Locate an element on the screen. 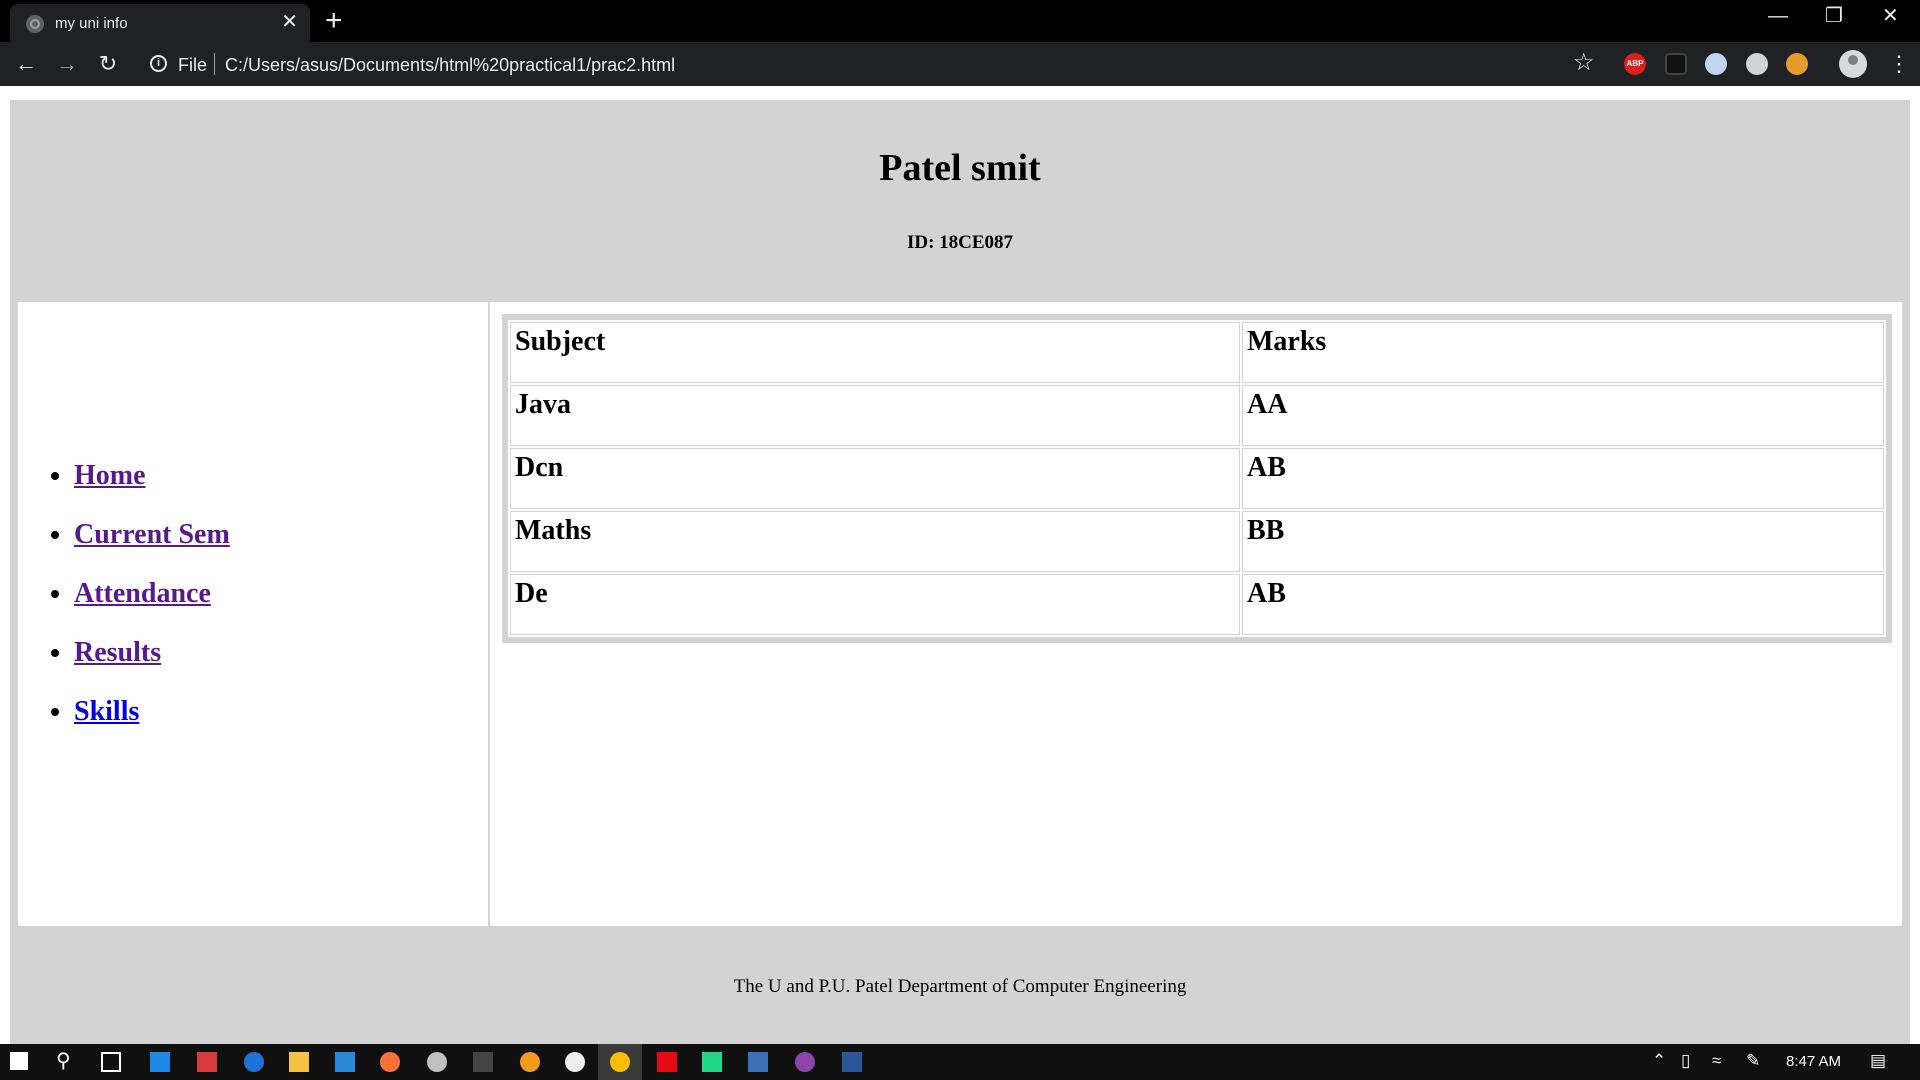 The width and height of the screenshot is (1920, 1080). wifi-icon: ≈ is located at coordinates (1716, 1061).